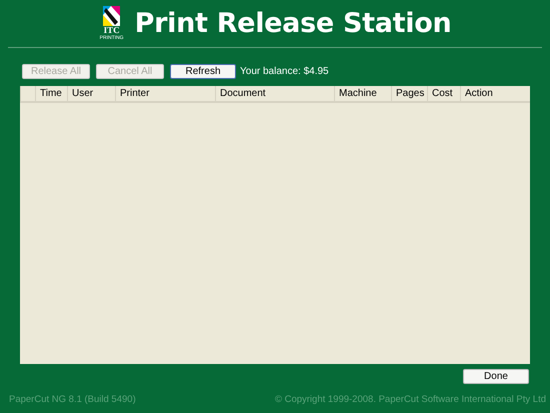 The width and height of the screenshot is (550, 413). I want to click on copyright-text: © Copyright 1999-2008. PaperCut Software International Pty Ltd, so click(410, 399).